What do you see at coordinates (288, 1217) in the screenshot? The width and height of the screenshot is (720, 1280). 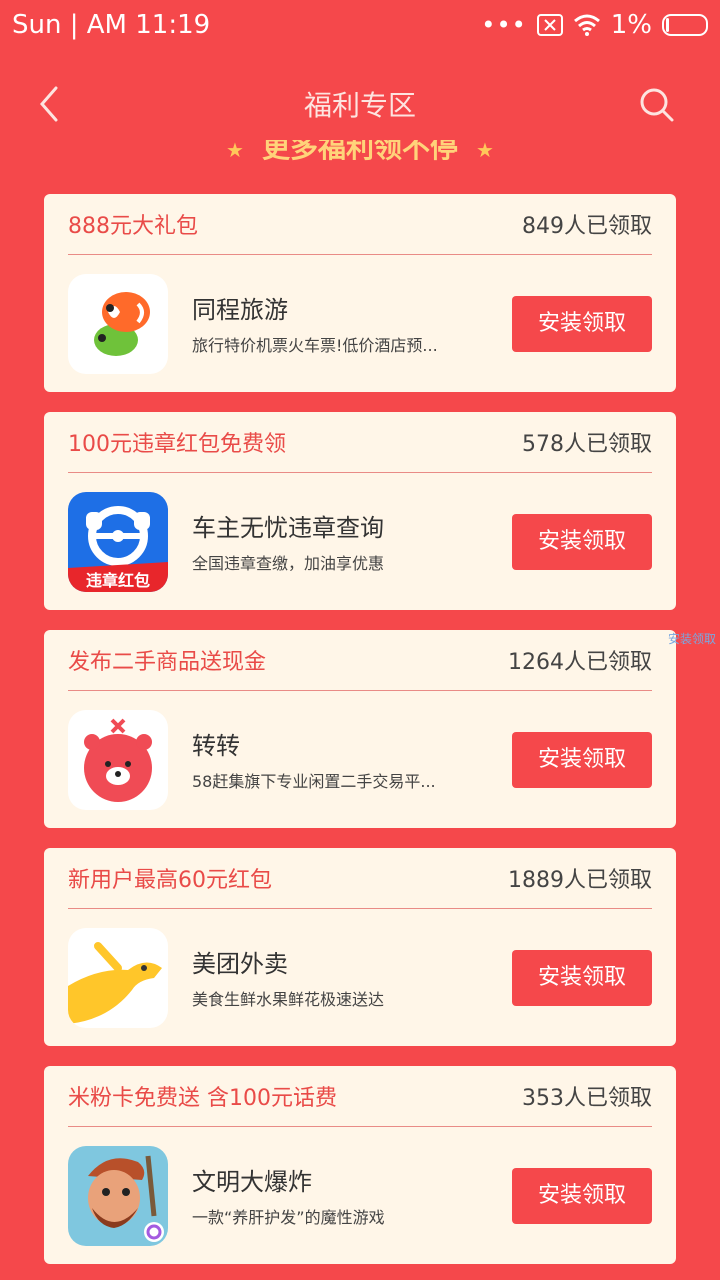 I see `app-description: 一款“养肝护发”的魔性游戏` at bounding box center [288, 1217].